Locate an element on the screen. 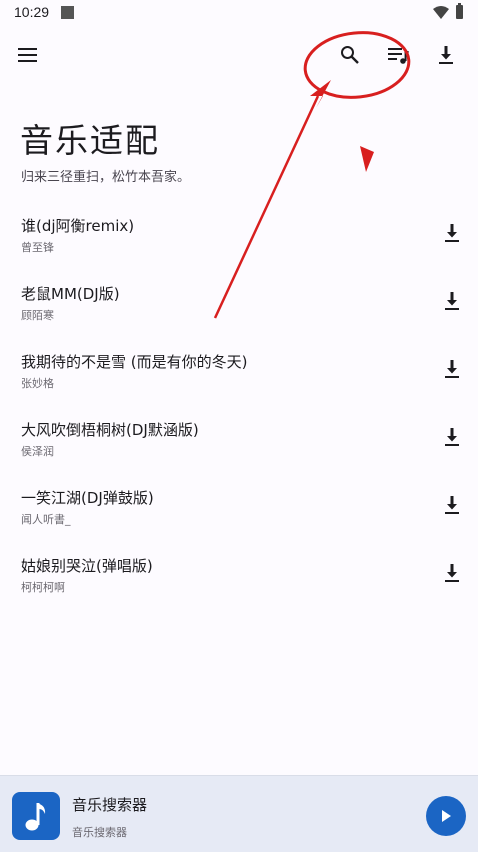 The width and height of the screenshot is (478, 852). wifi-icon is located at coordinates (441, 12).